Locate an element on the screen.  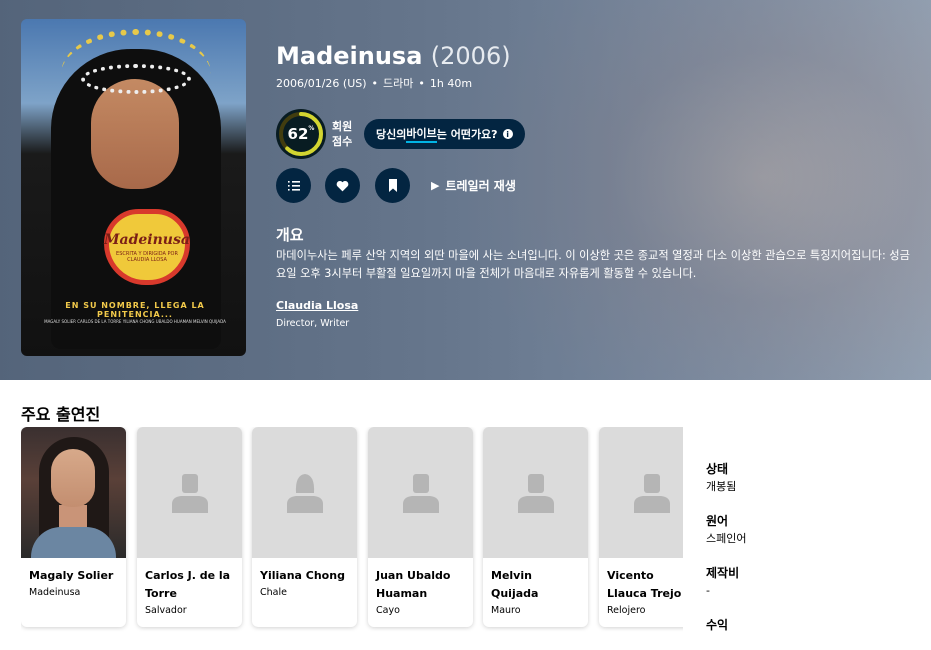
score-number: 62 is located at coordinates (298, 134).